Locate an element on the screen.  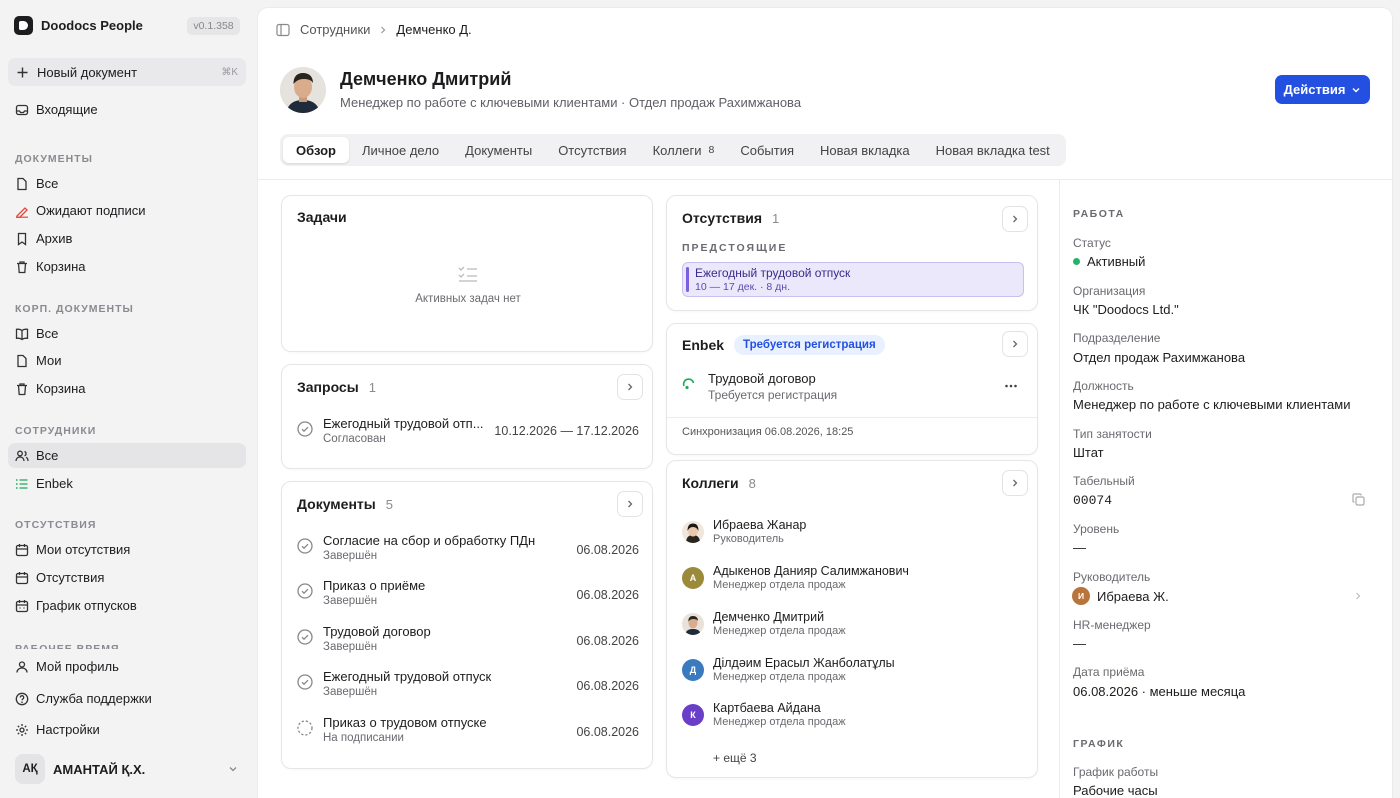
sidebar-item-archive: Архив is located at coordinates (127, 238).